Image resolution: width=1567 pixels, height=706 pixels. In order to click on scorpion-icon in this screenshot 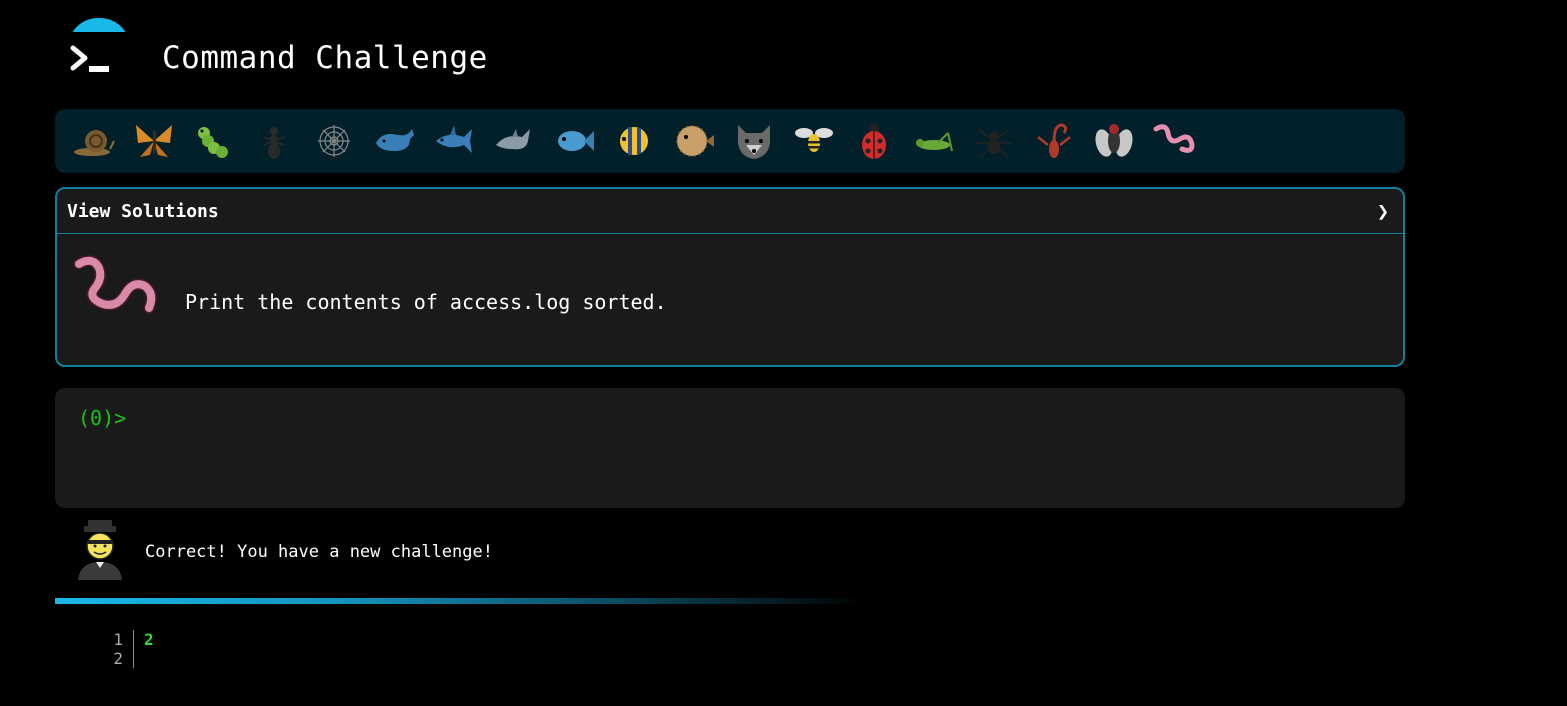, I will do `click(1054, 140)`.